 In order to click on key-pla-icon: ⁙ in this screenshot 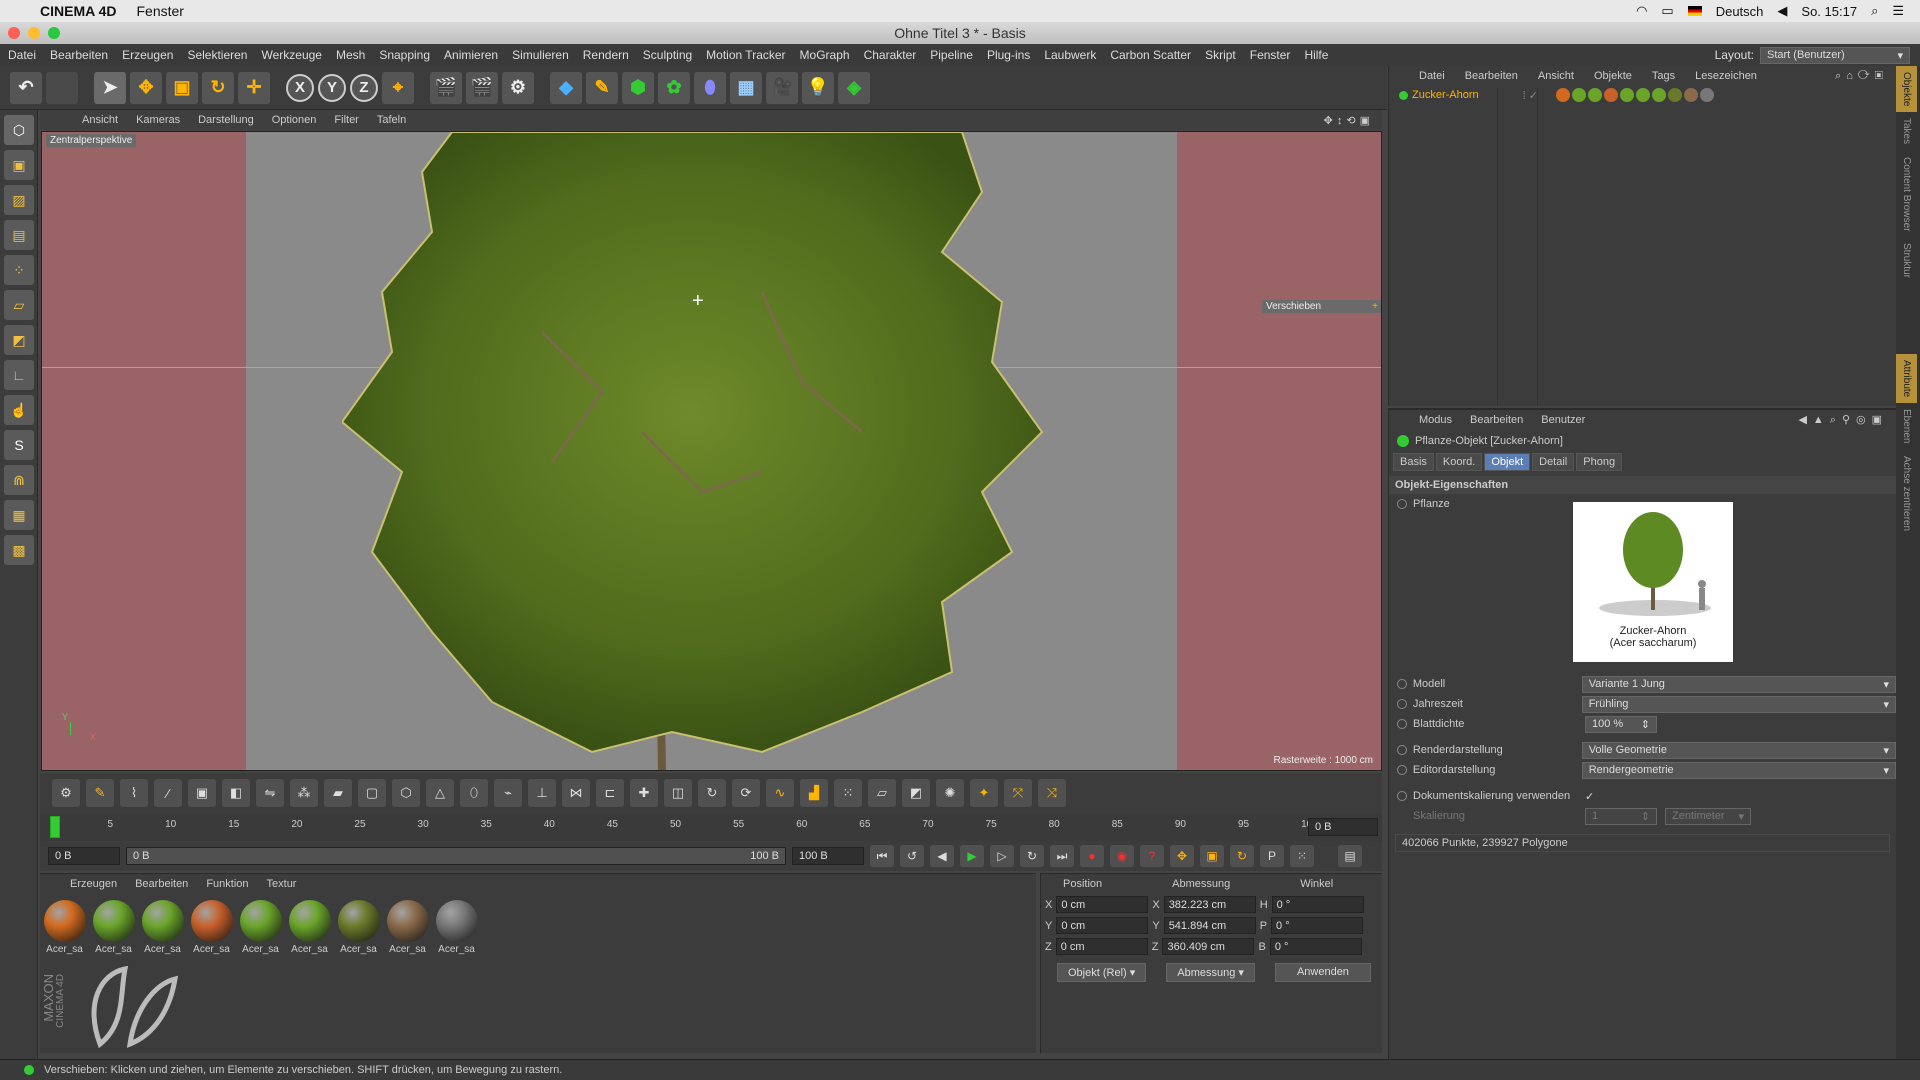, I will do `click(1302, 856)`.